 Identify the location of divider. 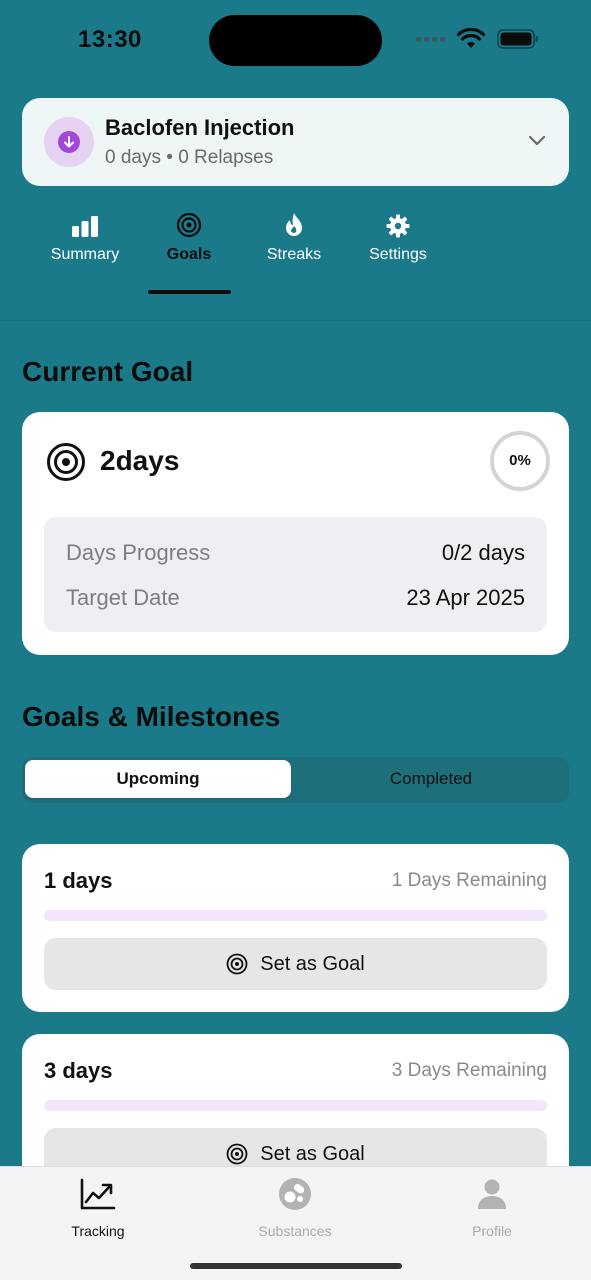
(295, 320).